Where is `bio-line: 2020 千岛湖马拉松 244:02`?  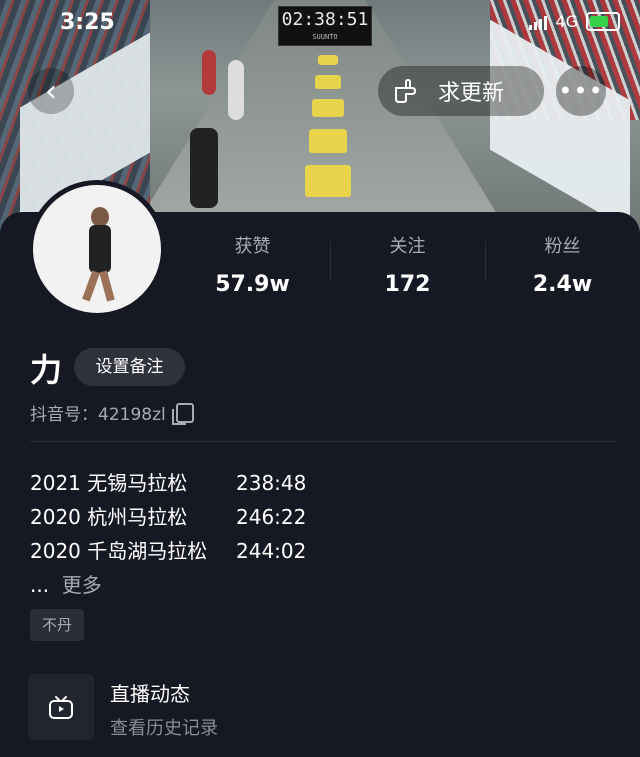
bio-line: 2020 千岛湖马拉松 244:02 is located at coordinates (168, 551).